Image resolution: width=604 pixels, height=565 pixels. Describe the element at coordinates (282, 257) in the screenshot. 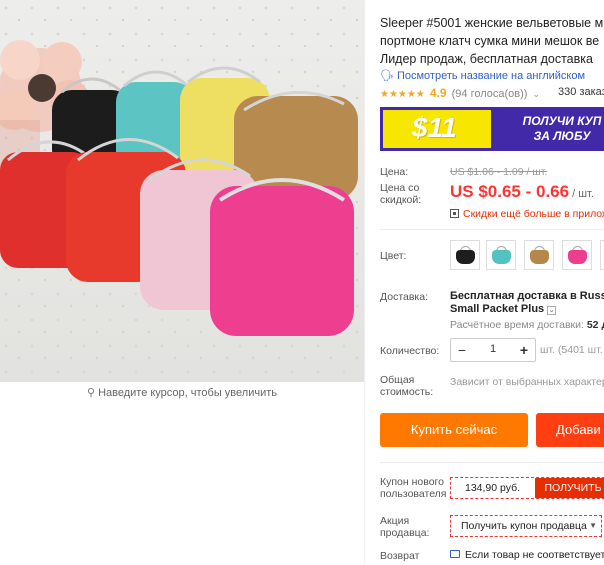

I see `hot-pink-purse` at that location.